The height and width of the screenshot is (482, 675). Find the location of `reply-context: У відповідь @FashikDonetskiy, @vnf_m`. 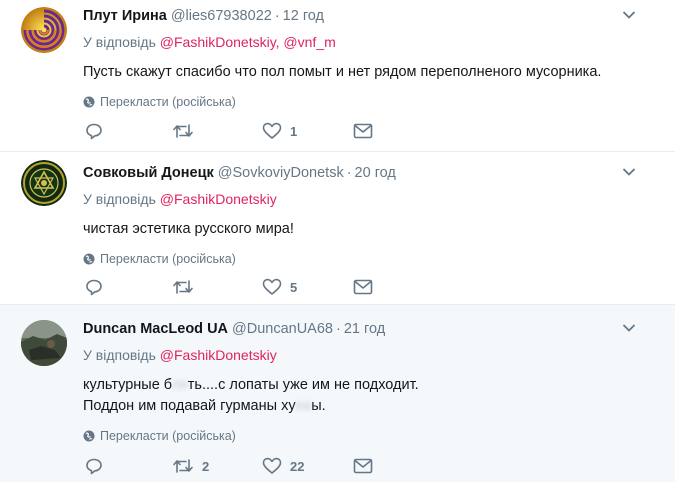

reply-context: У відповідь @FashikDonetskiy, @vnf_m is located at coordinates (364, 42).